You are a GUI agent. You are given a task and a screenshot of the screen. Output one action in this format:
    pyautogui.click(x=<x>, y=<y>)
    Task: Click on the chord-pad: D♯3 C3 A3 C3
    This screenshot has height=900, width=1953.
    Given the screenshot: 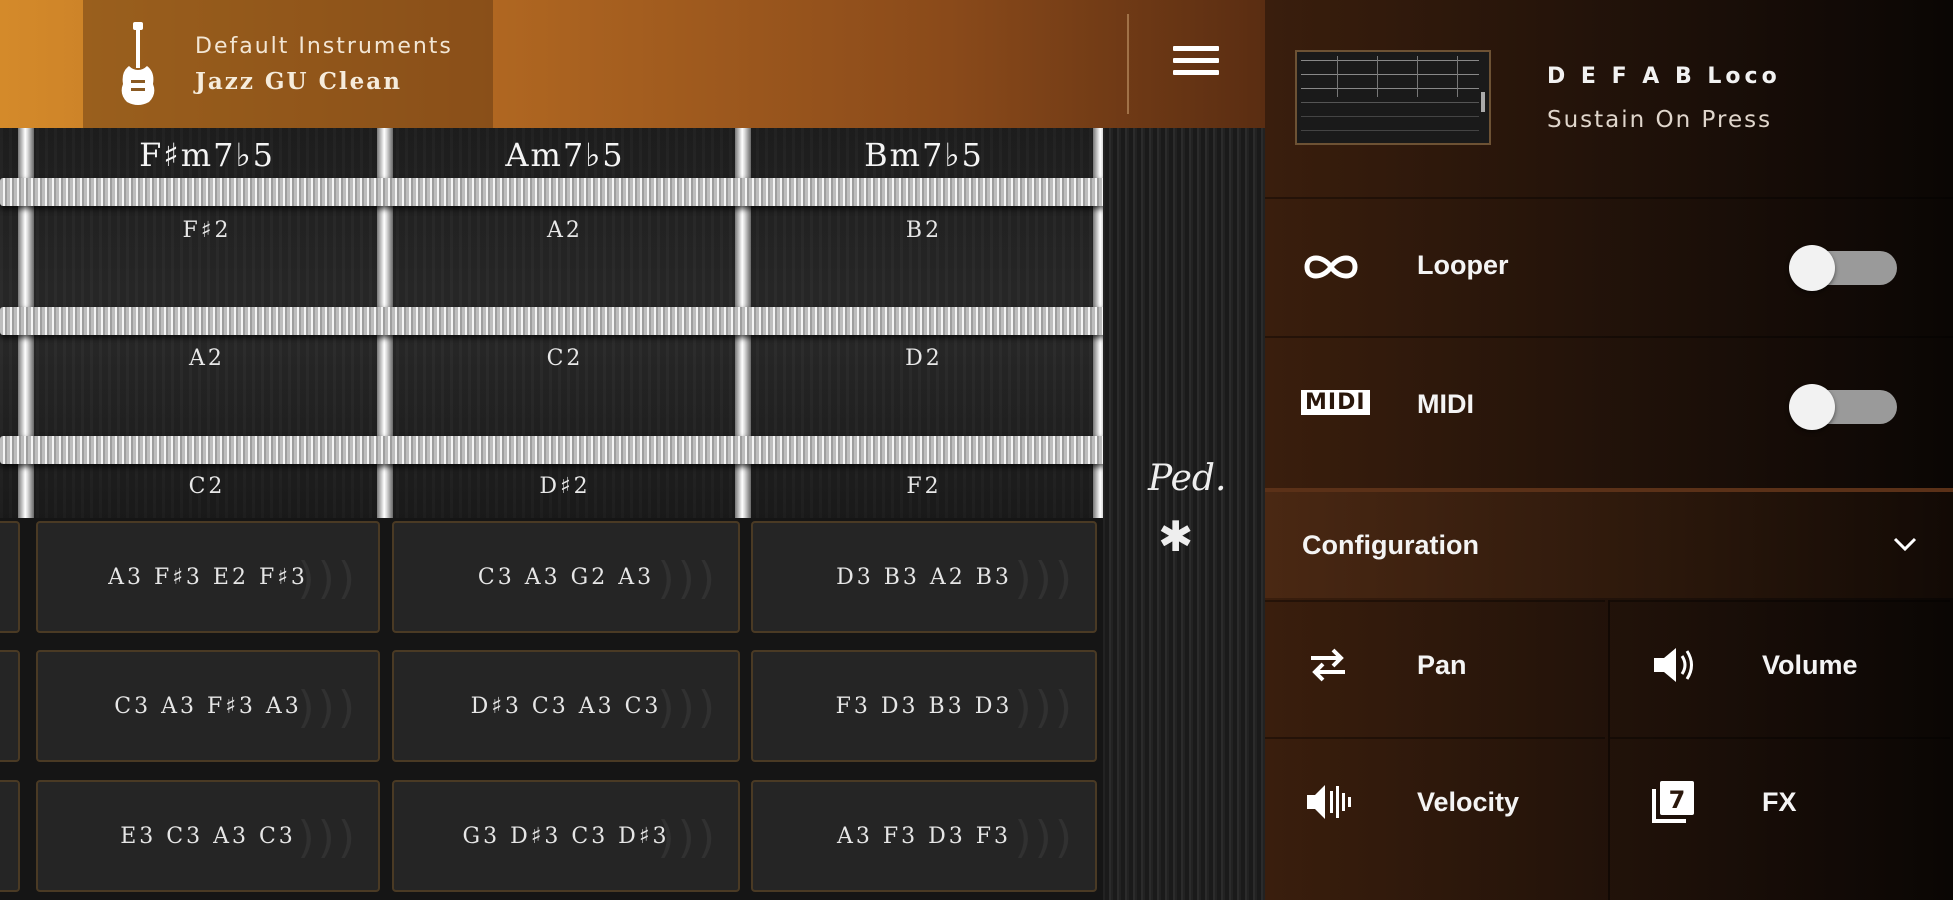 What is the action you would take?
    pyautogui.click(x=566, y=706)
    